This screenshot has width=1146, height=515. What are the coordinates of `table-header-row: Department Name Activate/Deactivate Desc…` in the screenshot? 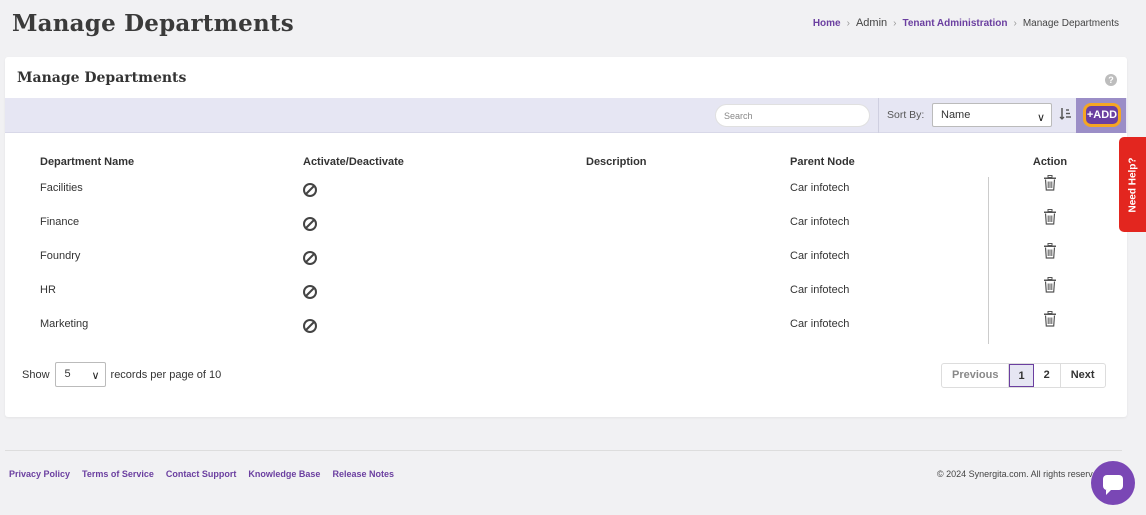 It's located at (562, 162).